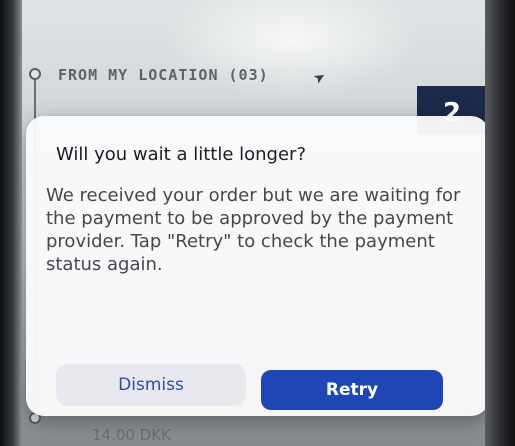 The image size is (515, 446). I want to click on dialog-title: Will you wait a little longer?, so click(181, 154).